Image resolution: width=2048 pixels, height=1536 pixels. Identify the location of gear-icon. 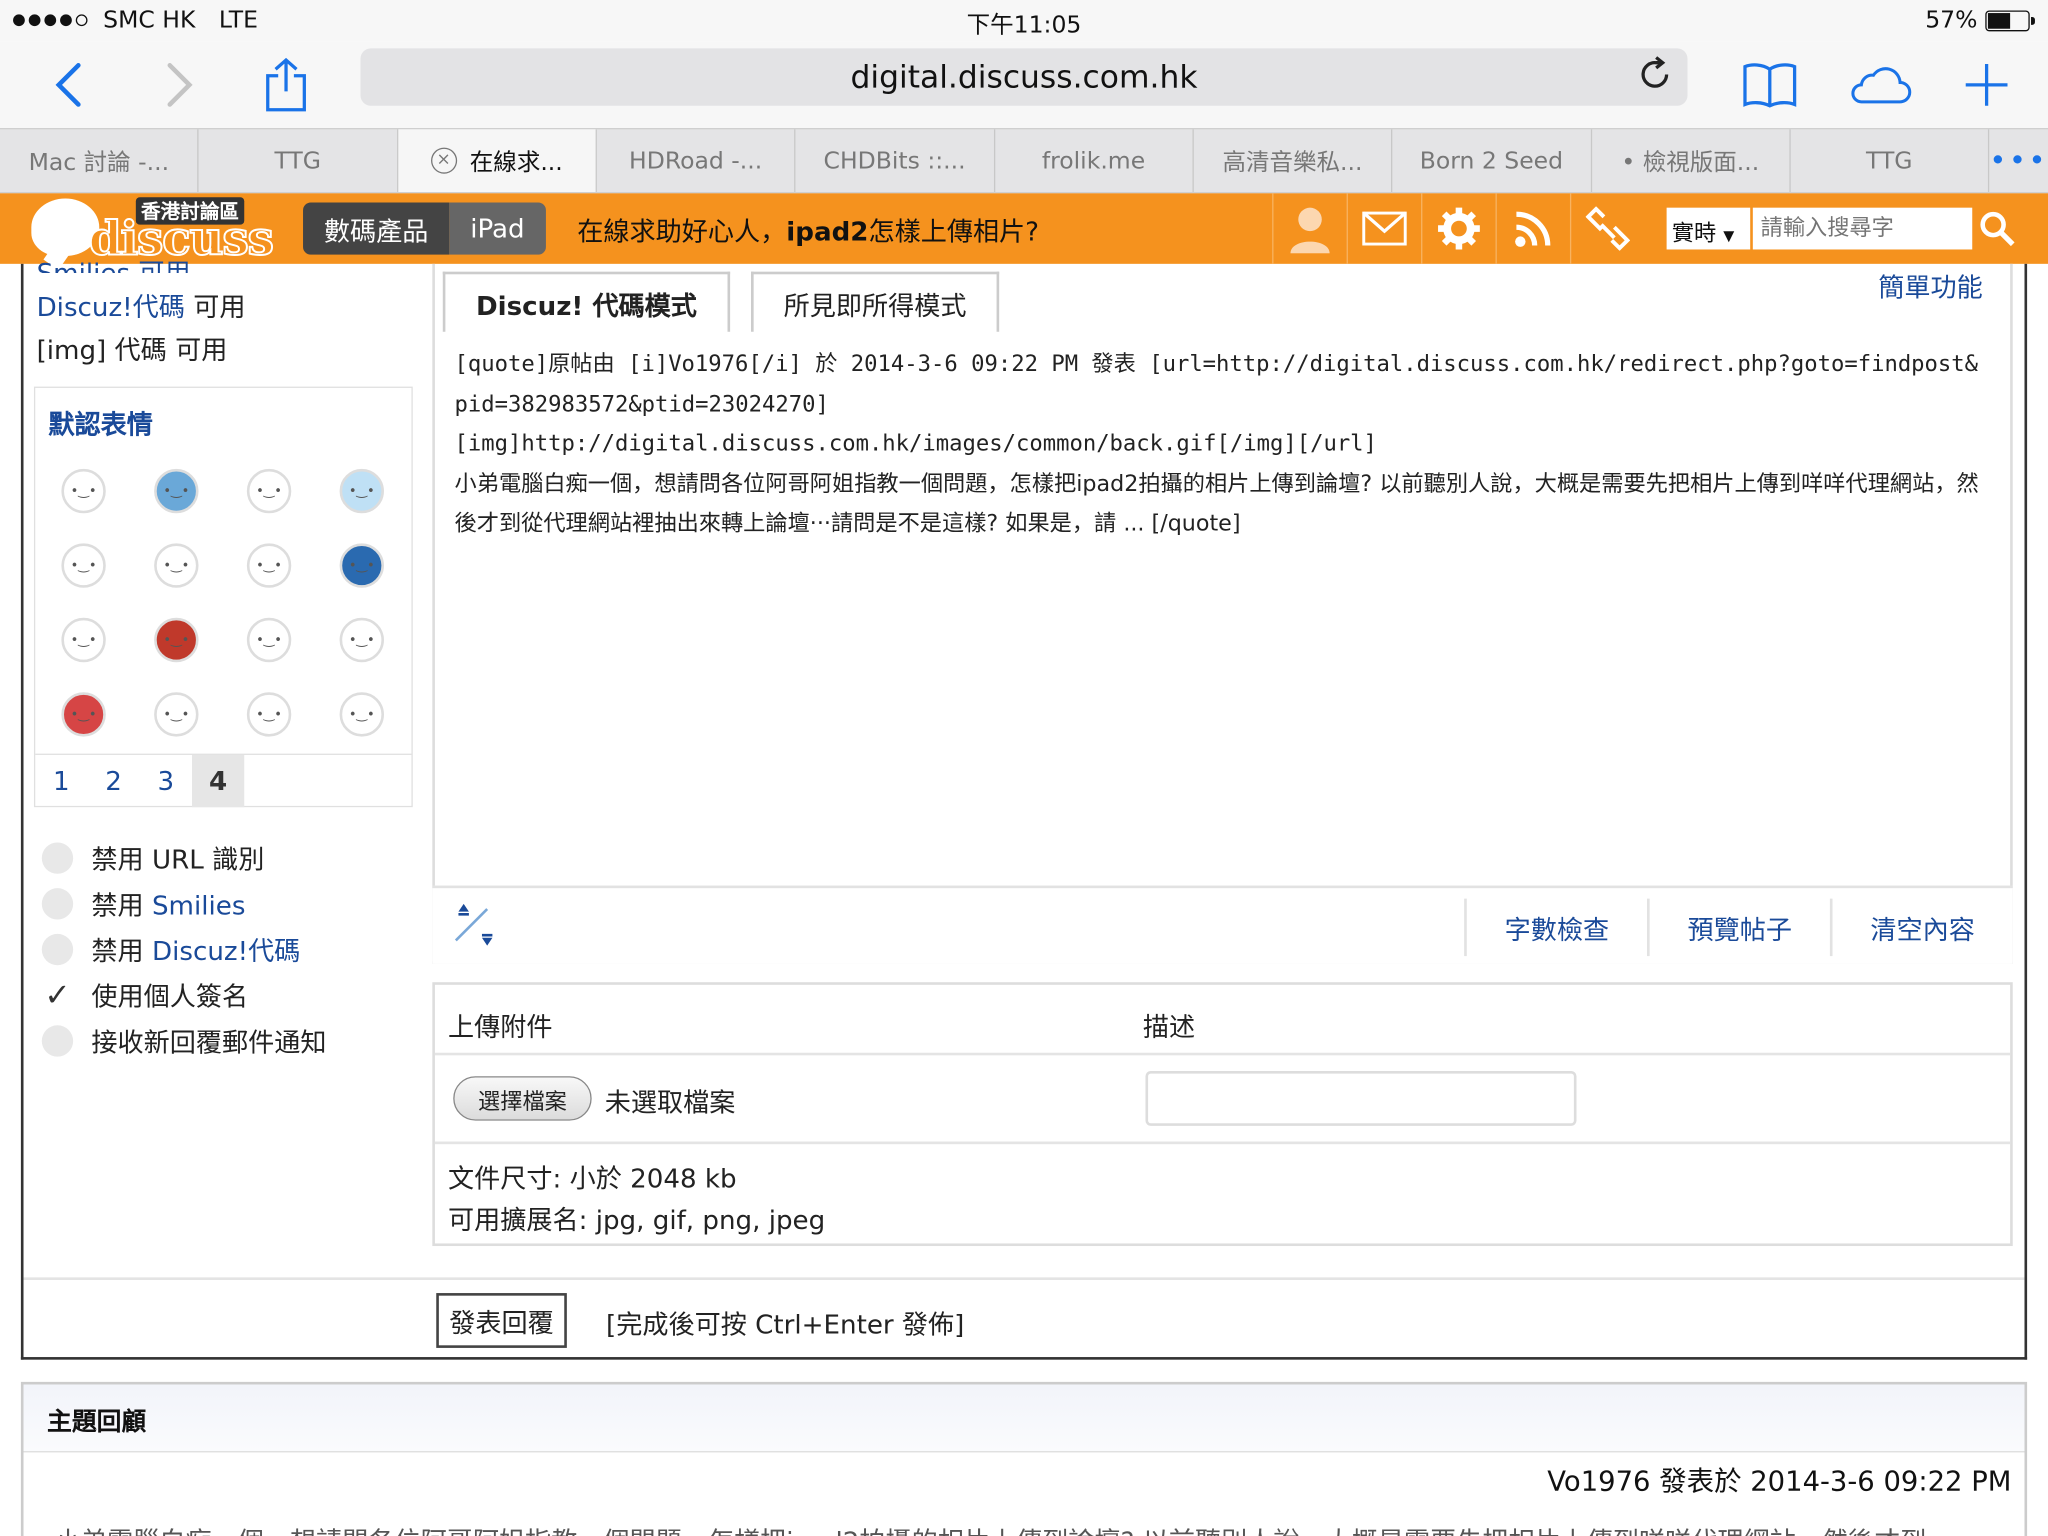
(1458, 228).